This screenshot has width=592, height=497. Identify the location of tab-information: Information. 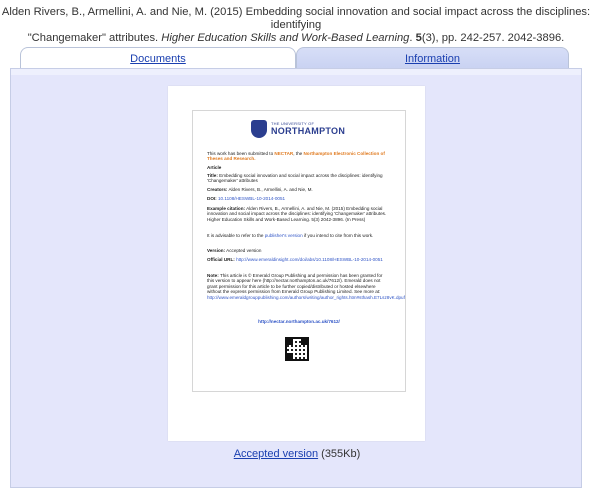
(432, 58).